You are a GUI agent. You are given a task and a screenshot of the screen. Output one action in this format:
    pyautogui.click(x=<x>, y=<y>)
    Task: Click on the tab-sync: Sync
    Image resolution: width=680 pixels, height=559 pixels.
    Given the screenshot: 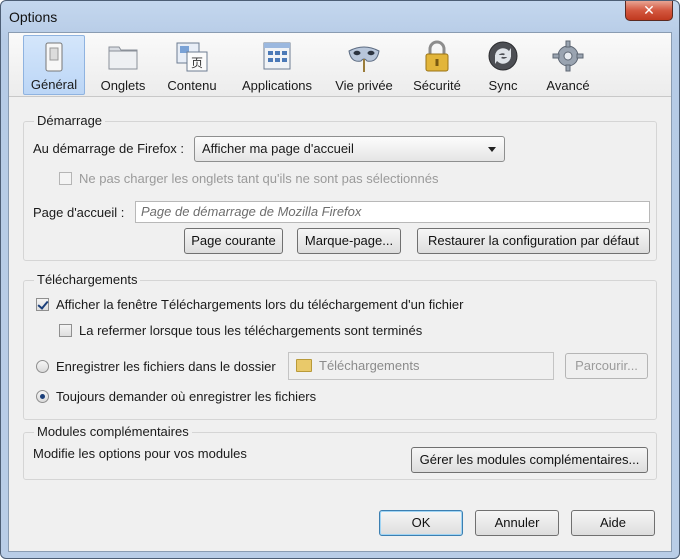 What is the action you would take?
    pyautogui.click(x=503, y=65)
    